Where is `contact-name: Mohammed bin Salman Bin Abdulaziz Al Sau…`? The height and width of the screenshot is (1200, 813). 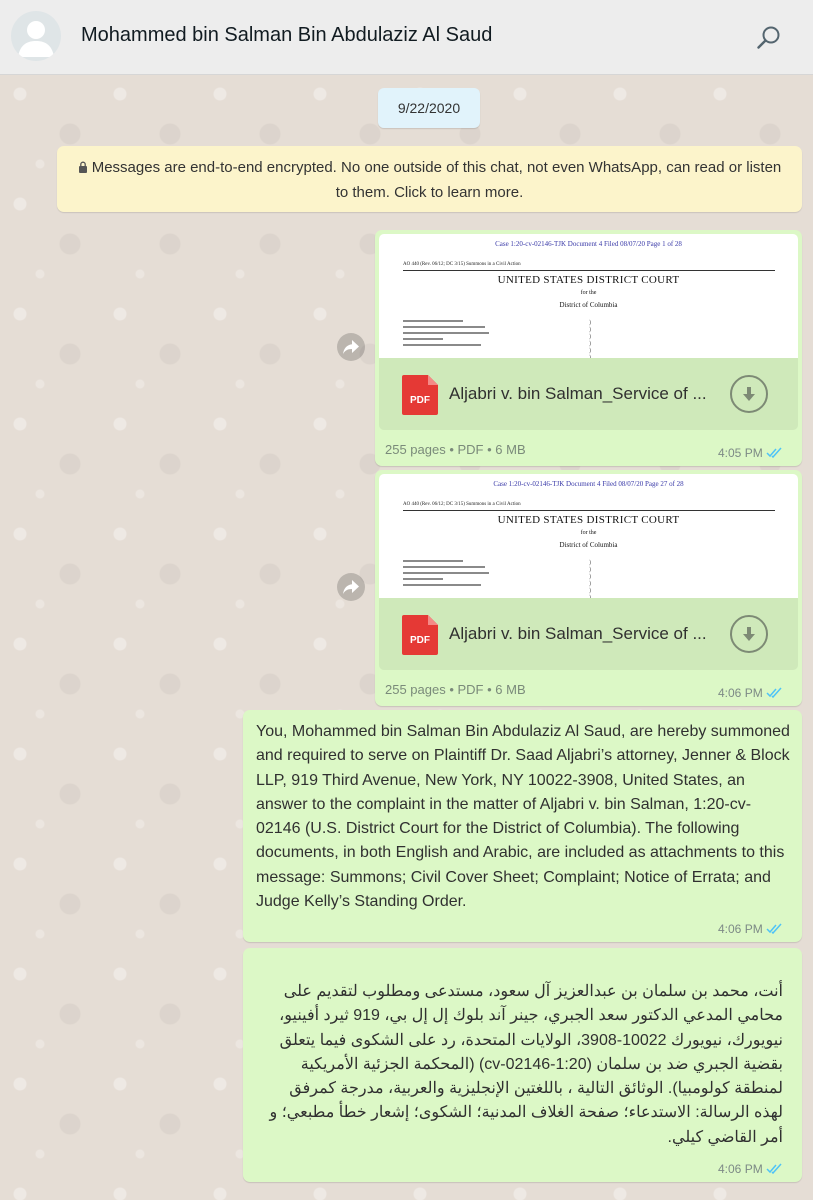 contact-name: Mohammed bin Salman Bin Abdulaziz Al Sau… is located at coordinates (286, 35).